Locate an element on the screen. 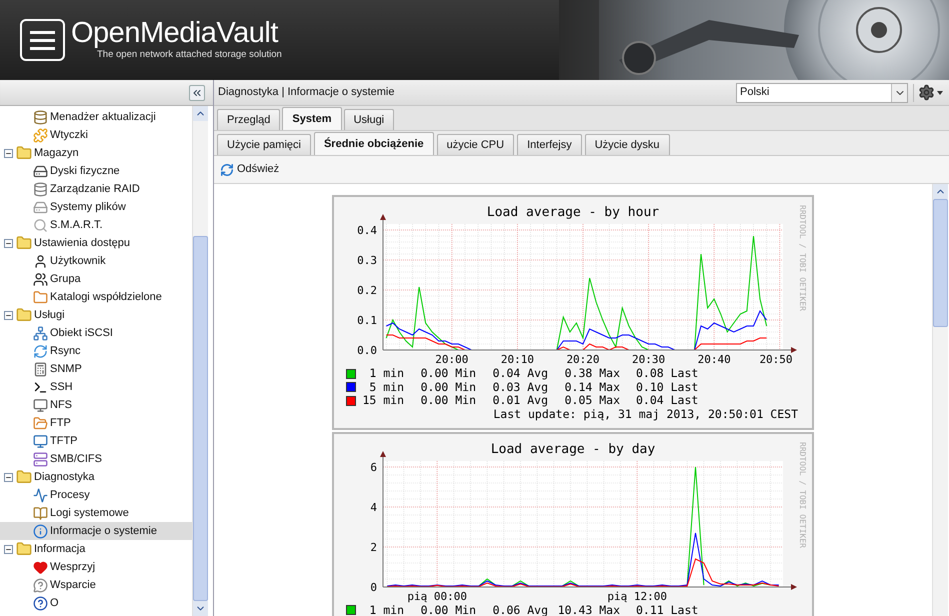 This screenshot has width=949, height=616. tree-item: Wsparcie is located at coordinates (96, 585).